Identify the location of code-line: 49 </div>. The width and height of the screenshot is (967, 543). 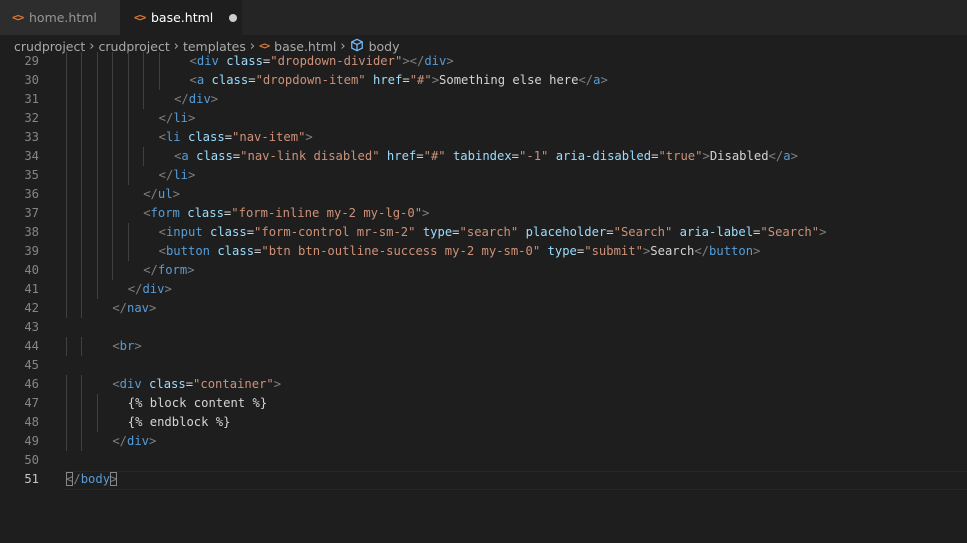
(483, 441).